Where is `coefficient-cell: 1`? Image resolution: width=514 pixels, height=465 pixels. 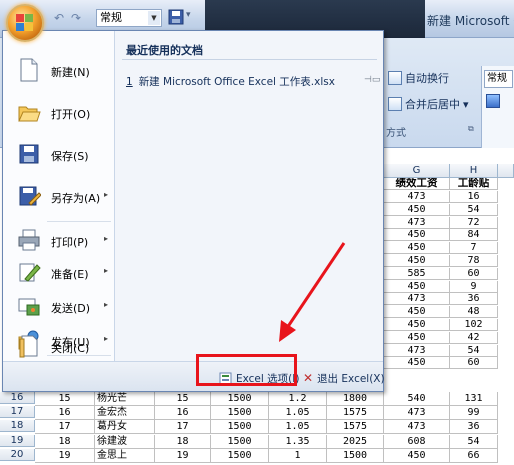
coefficient-cell: 1 is located at coordinates (298, 456).